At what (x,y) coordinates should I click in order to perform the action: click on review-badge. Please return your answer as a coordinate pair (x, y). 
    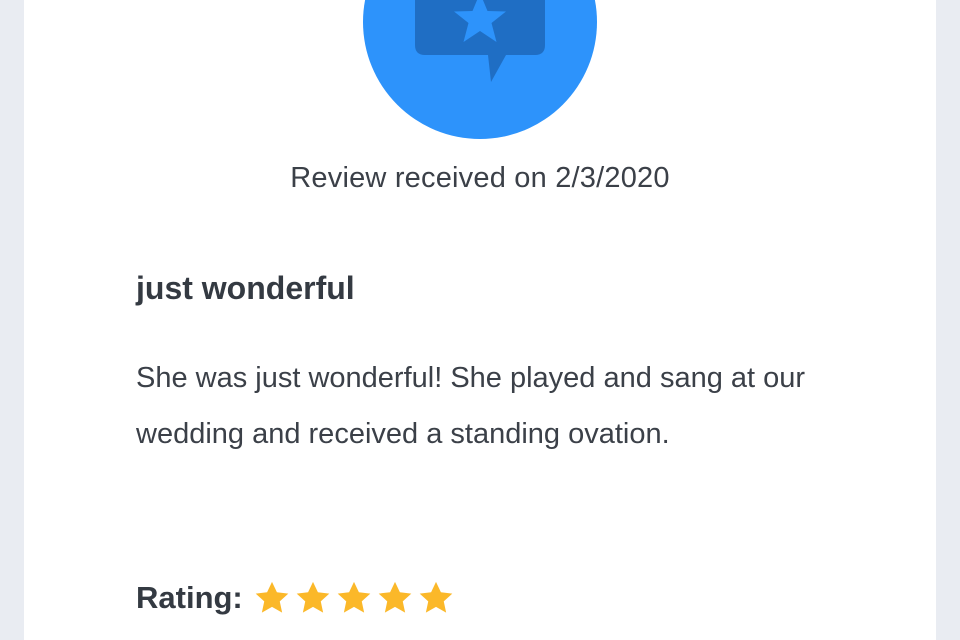
    Looking at the image, I should click on (480, 69).